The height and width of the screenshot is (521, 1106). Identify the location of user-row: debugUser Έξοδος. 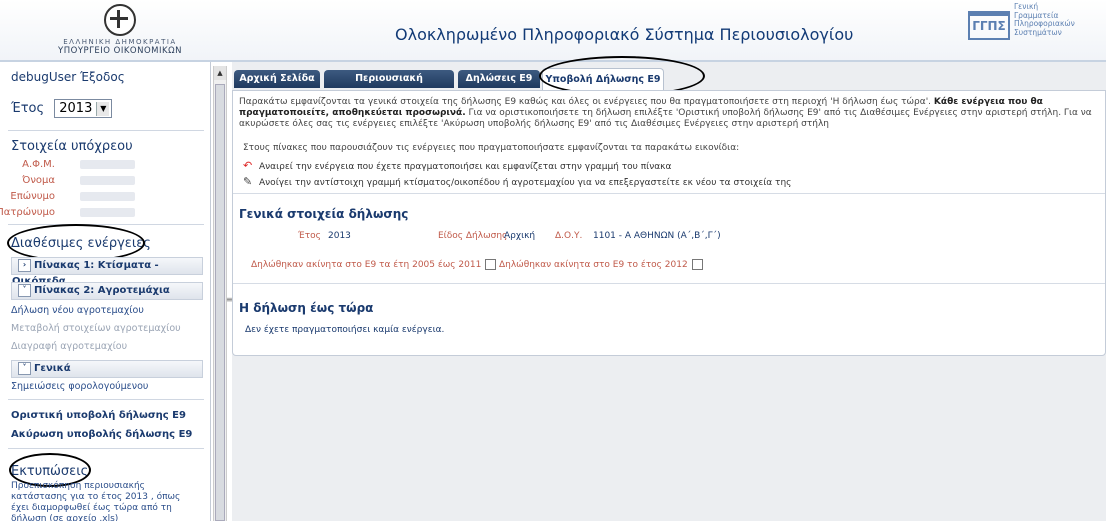
(68, 77).